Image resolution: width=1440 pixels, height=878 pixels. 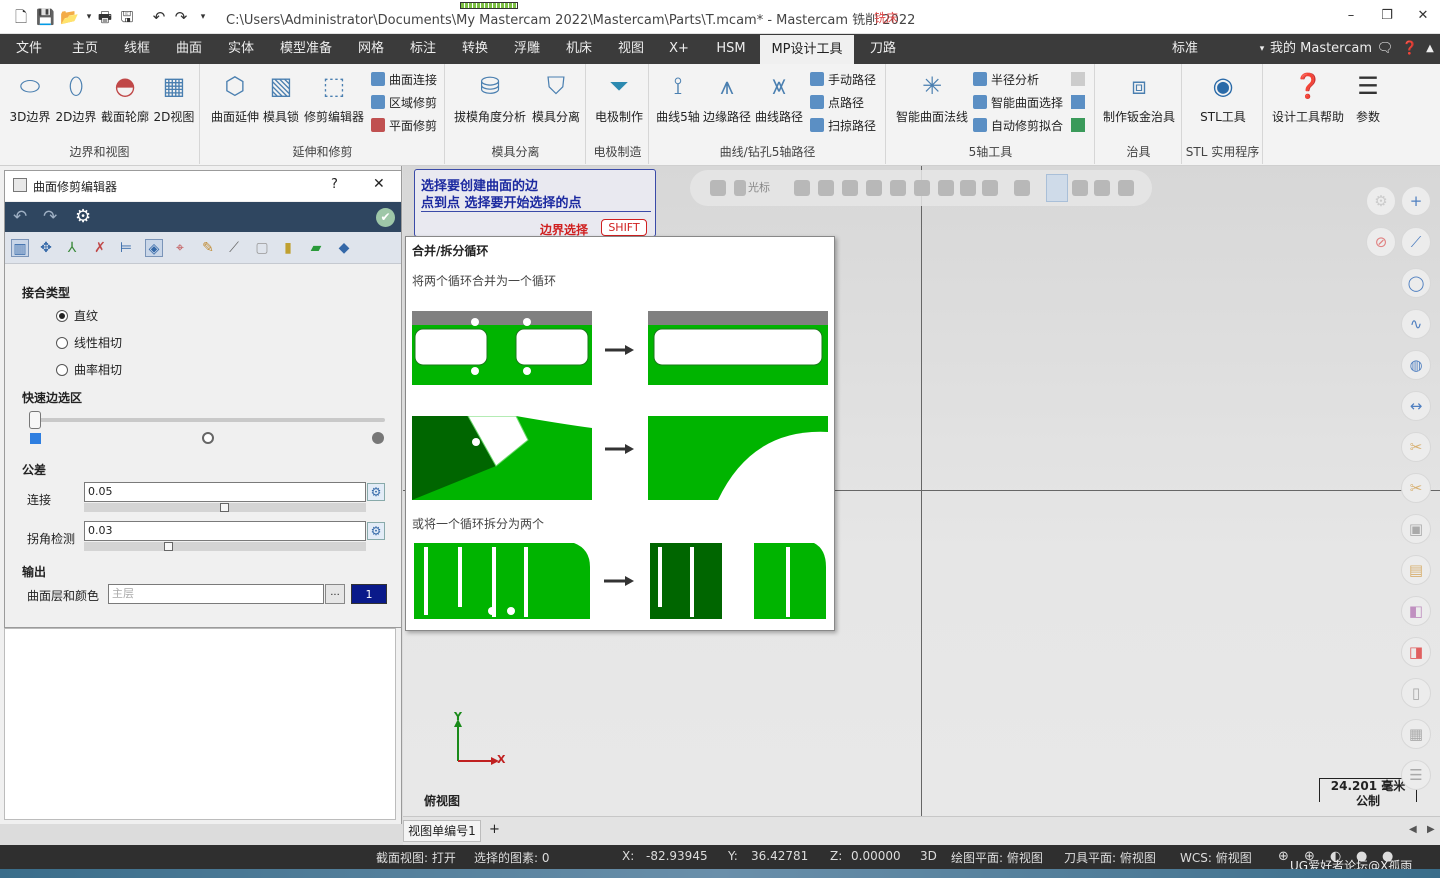 I want to click on break-circle-icon: ✂, so click(x=1416, y=488).